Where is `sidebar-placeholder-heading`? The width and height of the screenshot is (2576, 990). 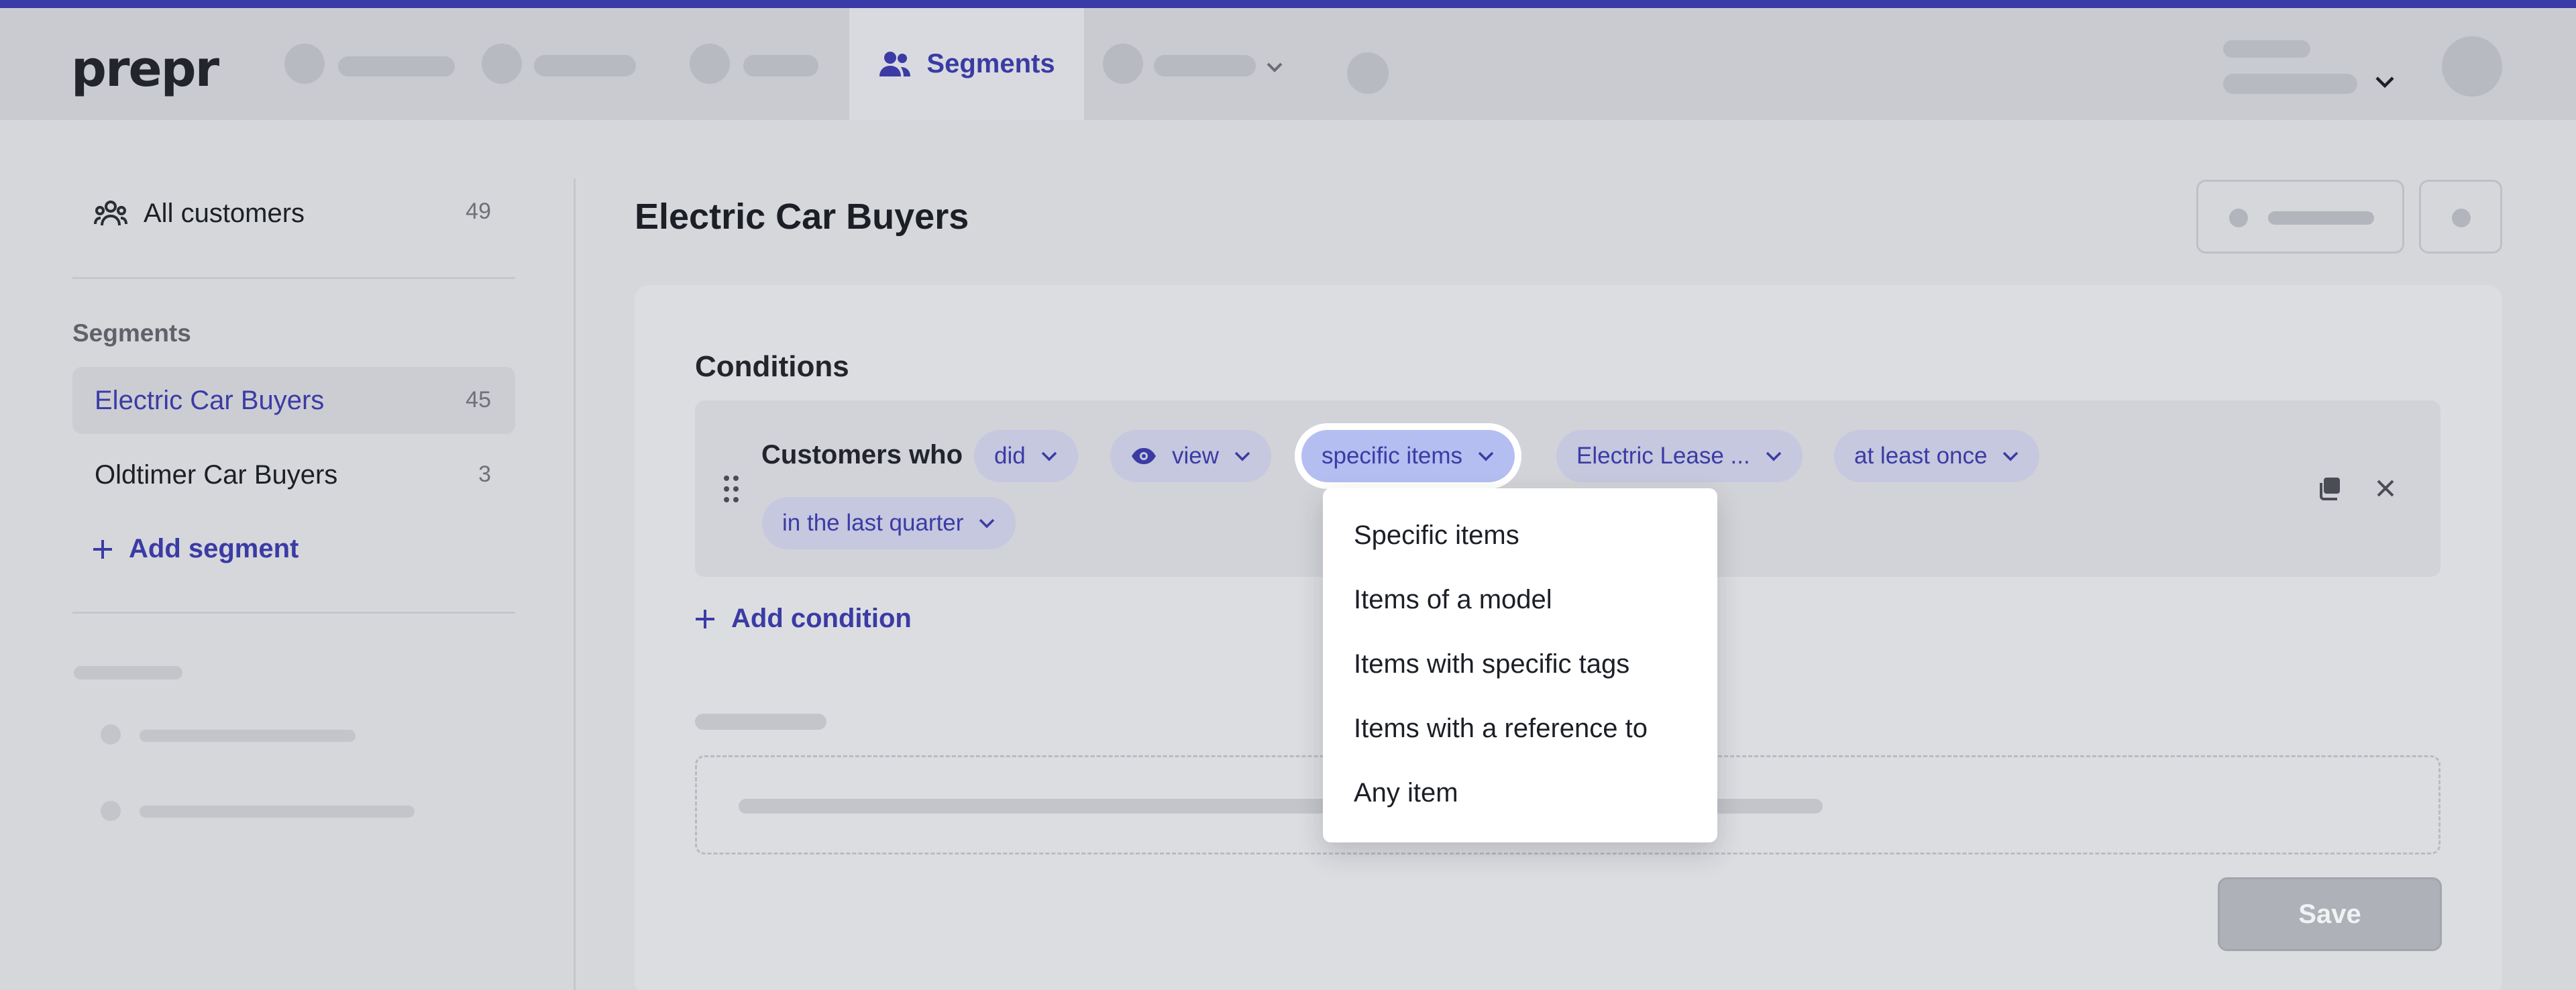 sidebar-placeholder-heading is located at coordinates (128, 672).